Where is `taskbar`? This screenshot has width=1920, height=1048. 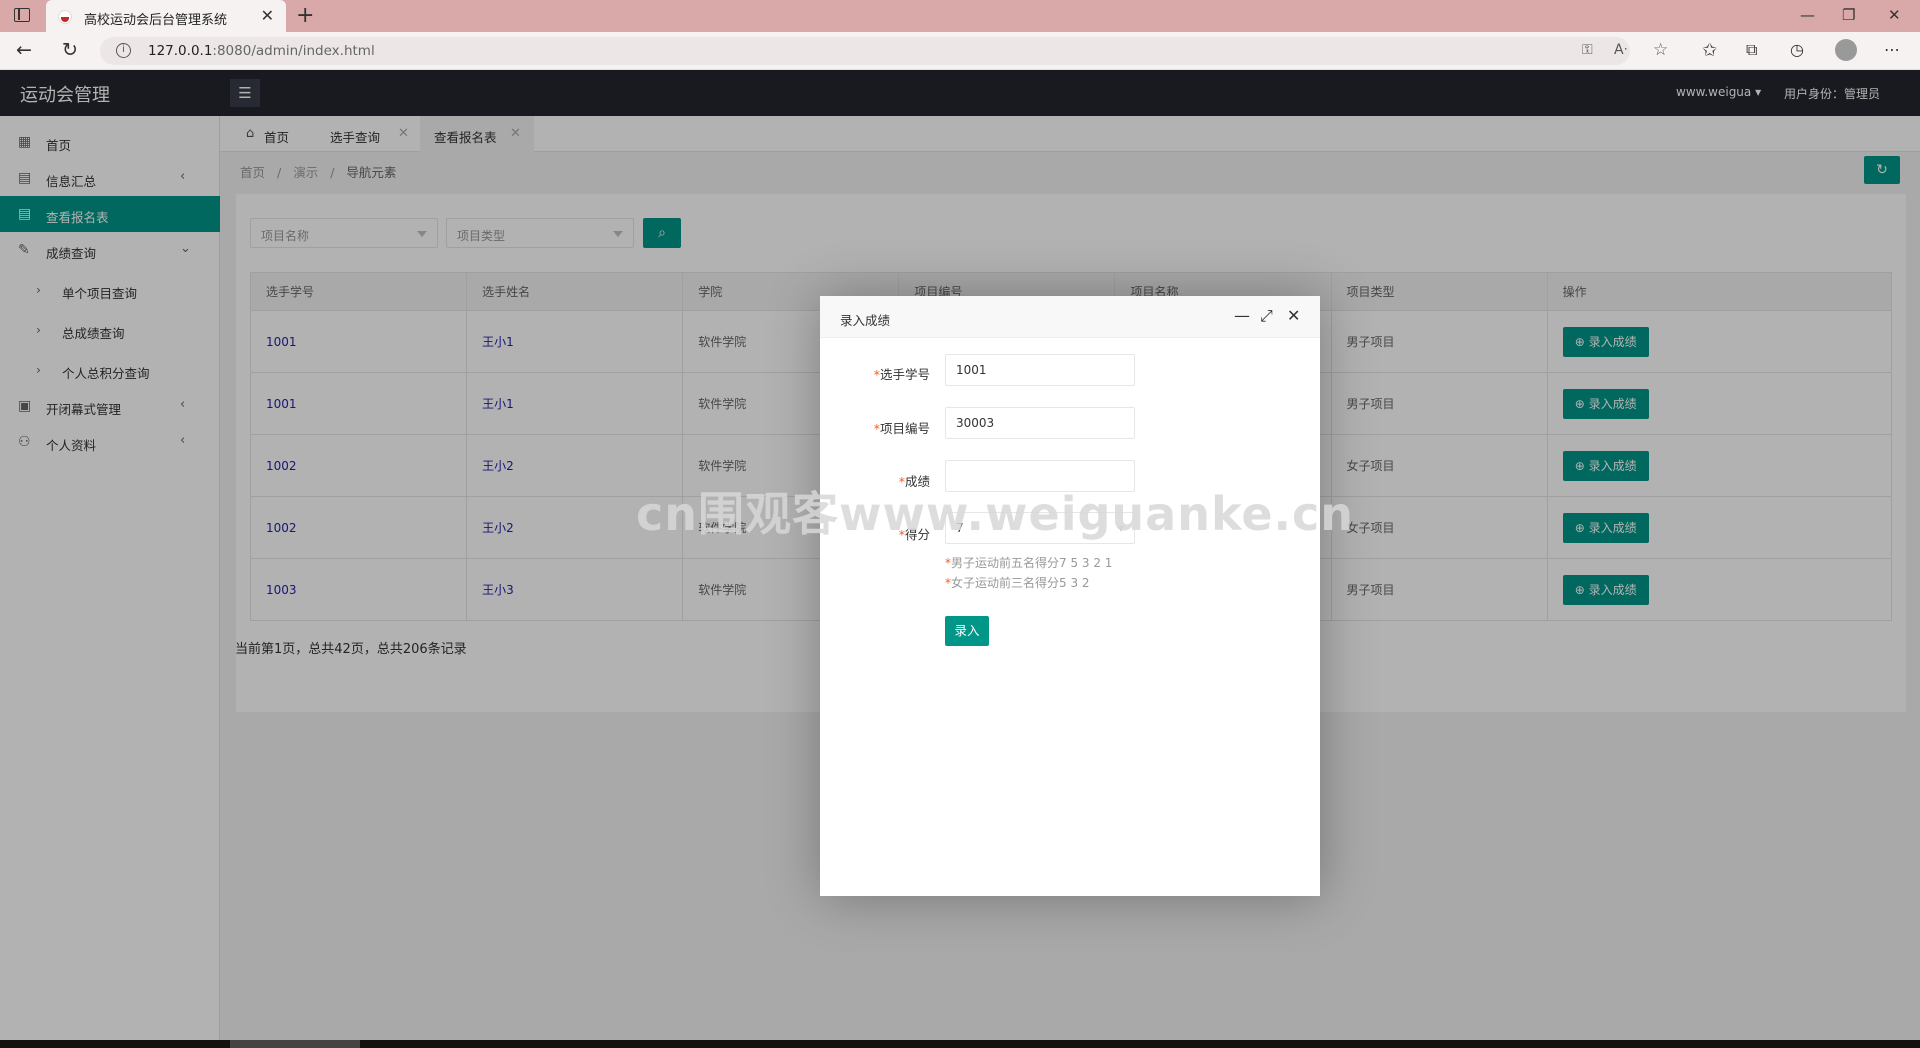 taskbar is located at coordinates (960, 1044).